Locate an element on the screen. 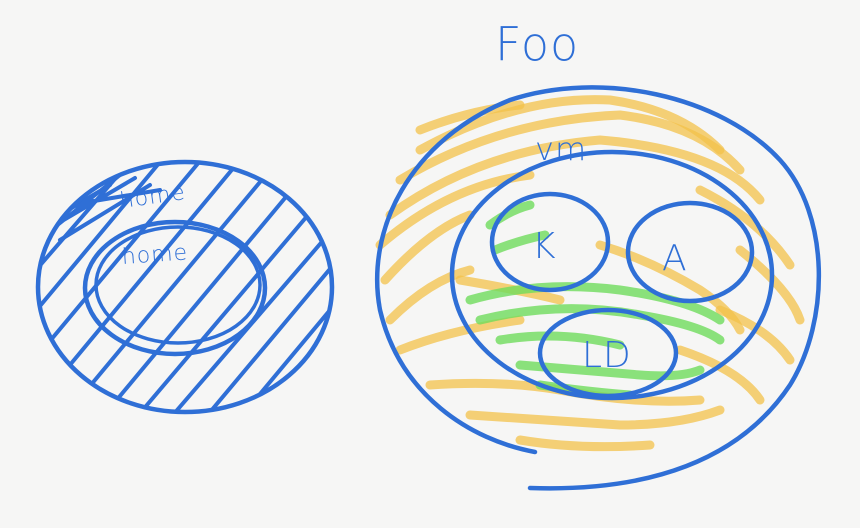  k-label: K is located at coordinates (544, 246).